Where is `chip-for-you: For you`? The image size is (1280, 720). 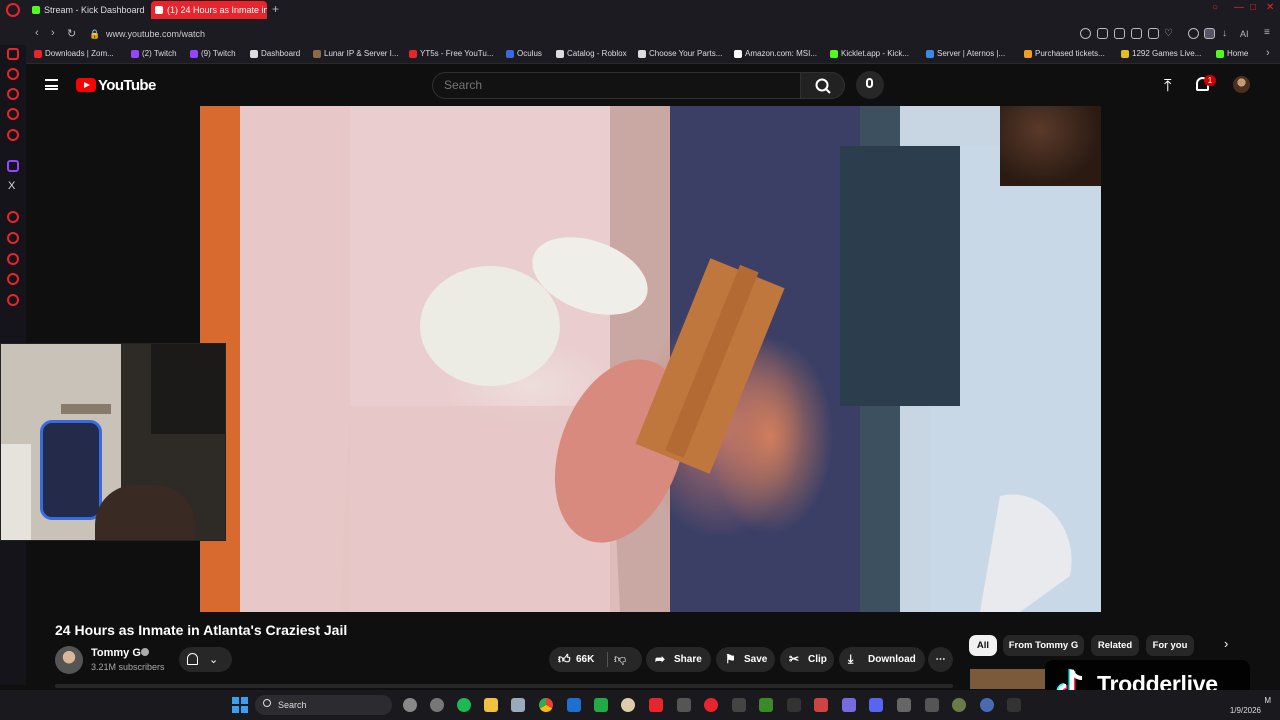 chip-for-you: For you is located at coordinates (1170, 645).